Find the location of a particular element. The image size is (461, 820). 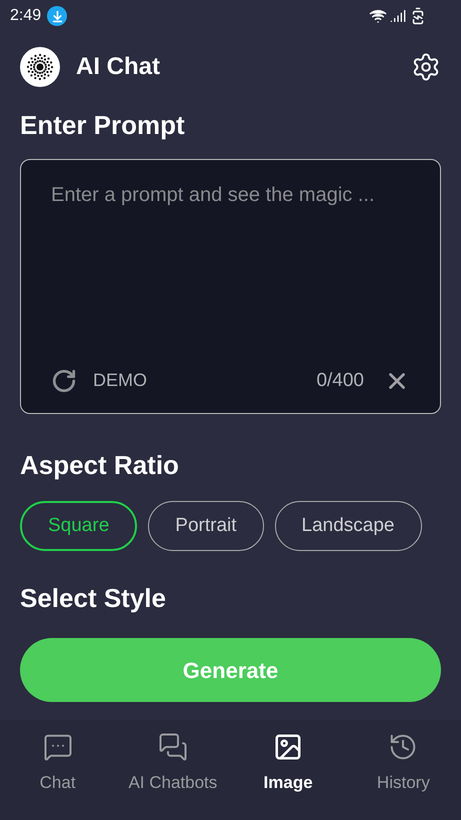

status-time: 2:49 is located at coordinates (26, 16).